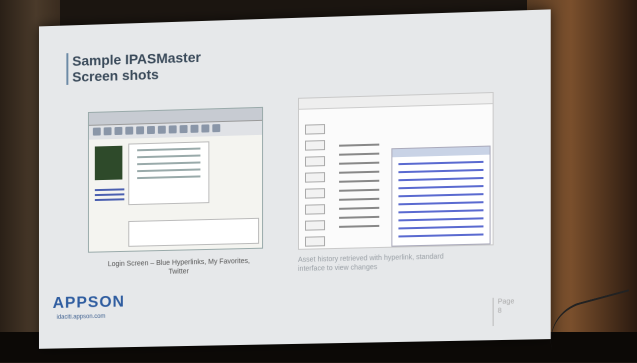 This screenshot has height=363, width=637. What do you see at coordinates (109, 163) in the screenshot?
I see `book-cover-image` at bounding box center [109, 163].